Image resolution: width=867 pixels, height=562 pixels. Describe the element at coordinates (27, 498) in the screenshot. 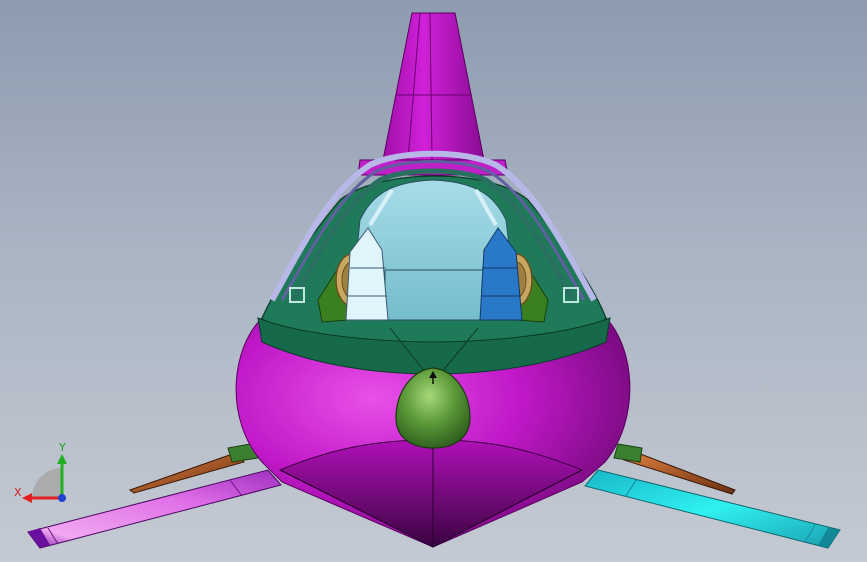

I see `x-axis-arrow` at that location.